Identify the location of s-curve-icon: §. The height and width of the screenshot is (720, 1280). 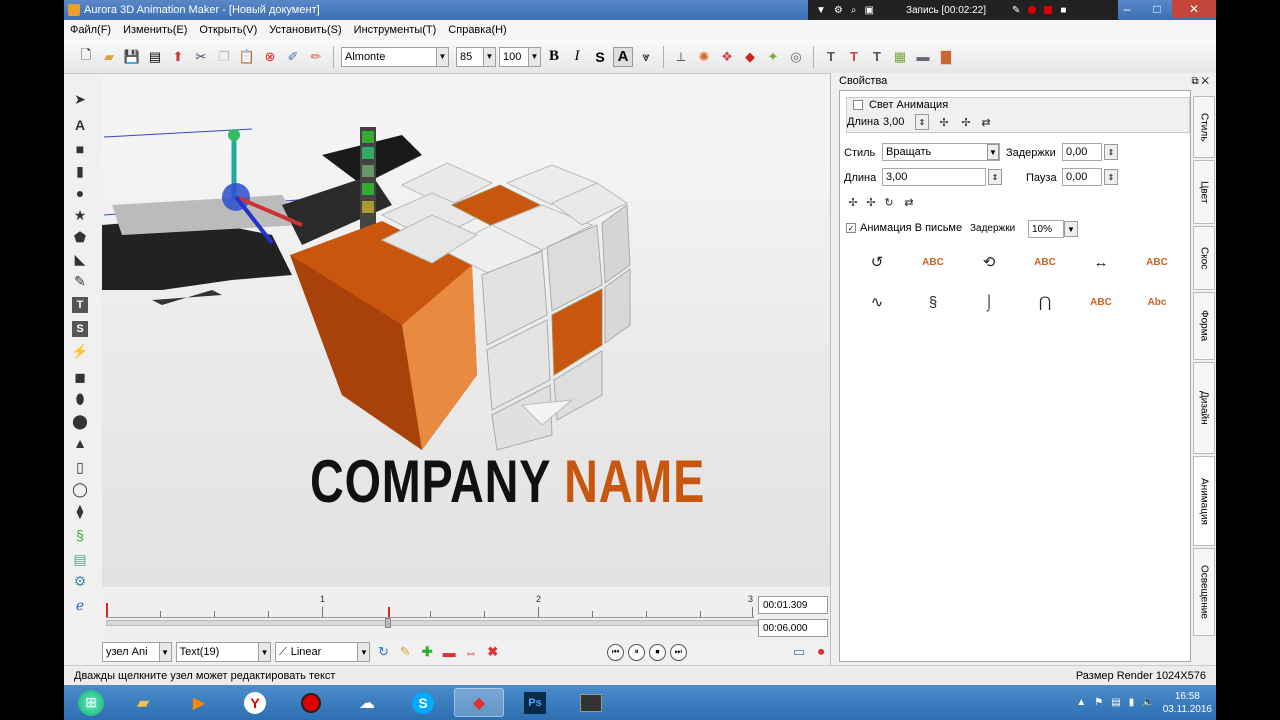
(933, 302).